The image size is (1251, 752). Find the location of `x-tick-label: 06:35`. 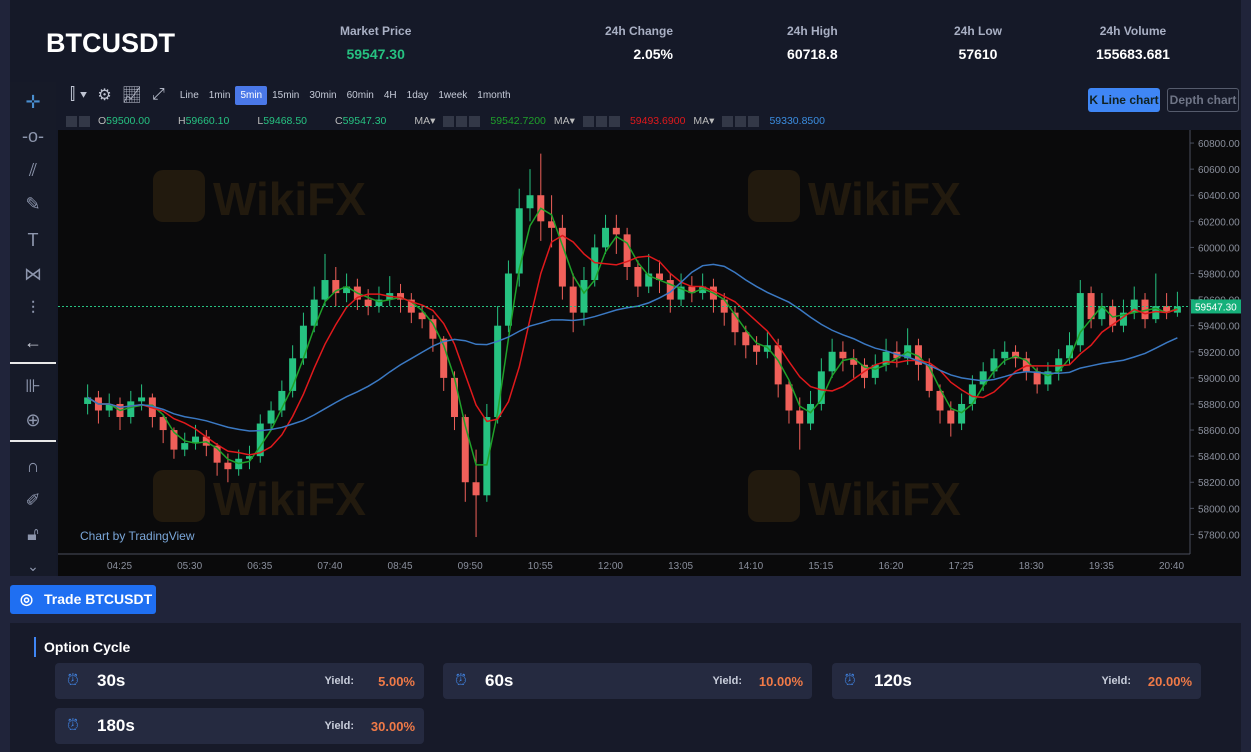

x-tick-label: 06:35 is located at coordinates (259, 566).